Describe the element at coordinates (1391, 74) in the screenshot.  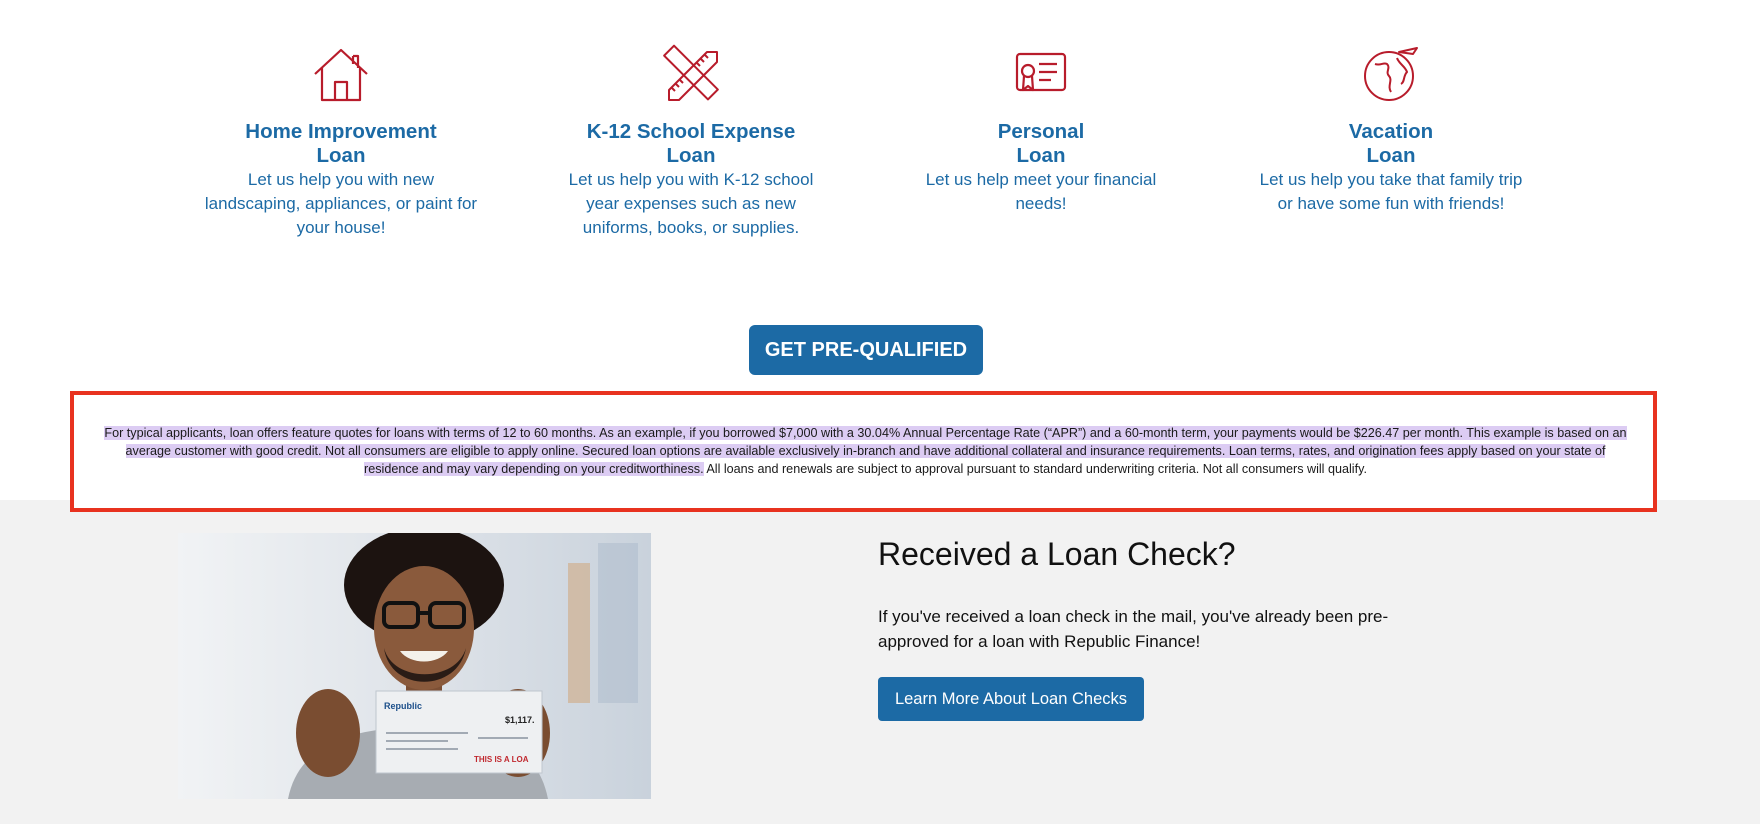
I see `globe-plane-icon` at that location.